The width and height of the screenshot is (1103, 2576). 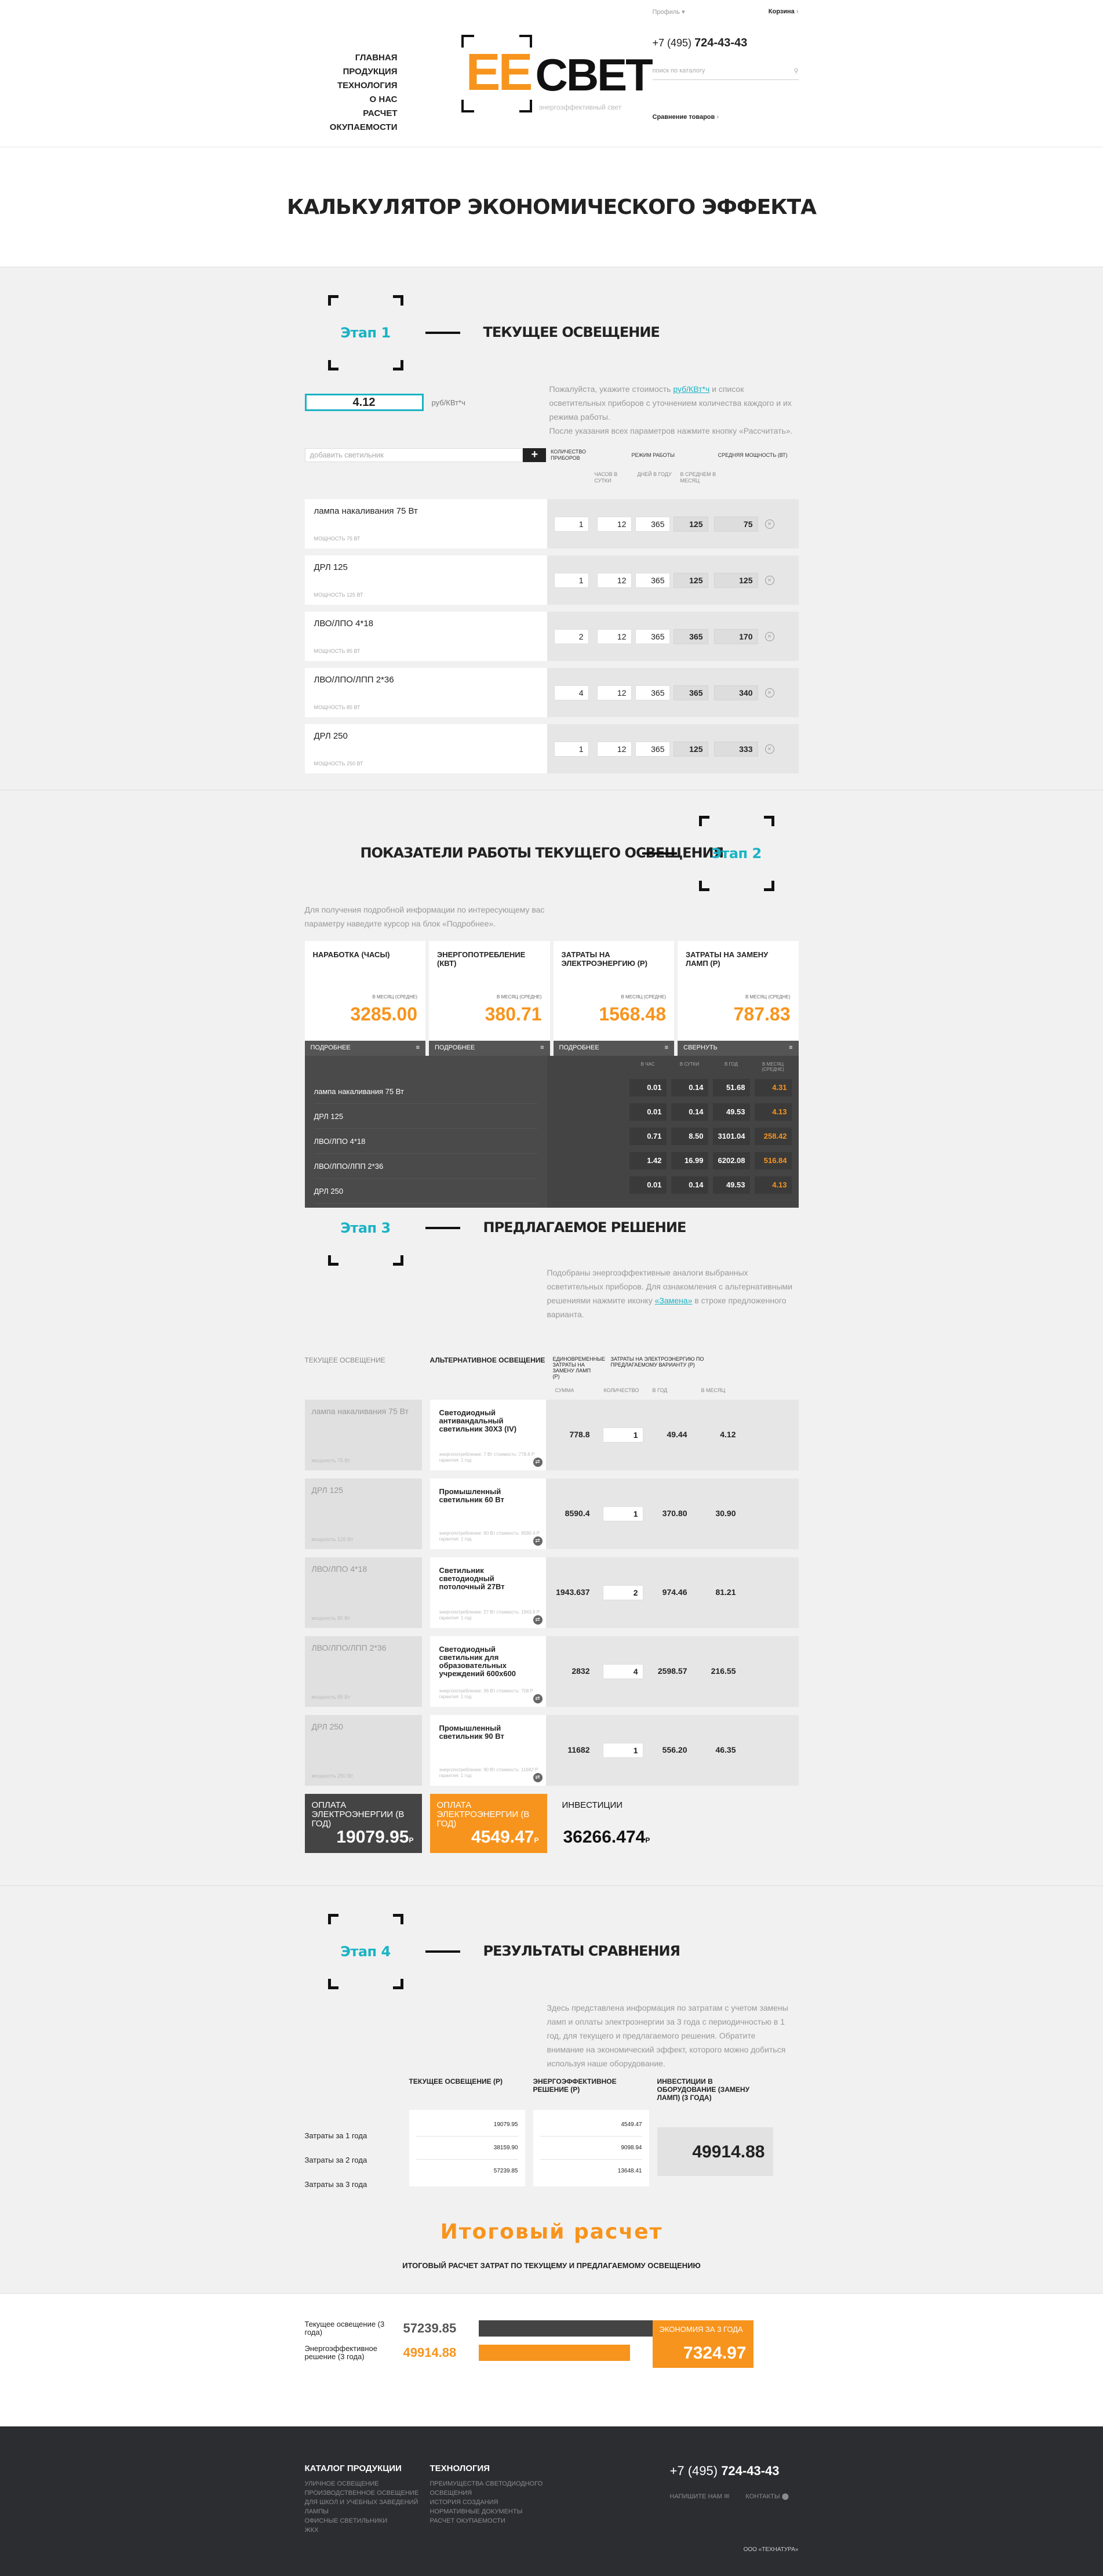 What do you see at coordinates (367, 2493) in the screenshot?
I see `footer-link: Производственное освещение` at bounding box center [367, 2493].